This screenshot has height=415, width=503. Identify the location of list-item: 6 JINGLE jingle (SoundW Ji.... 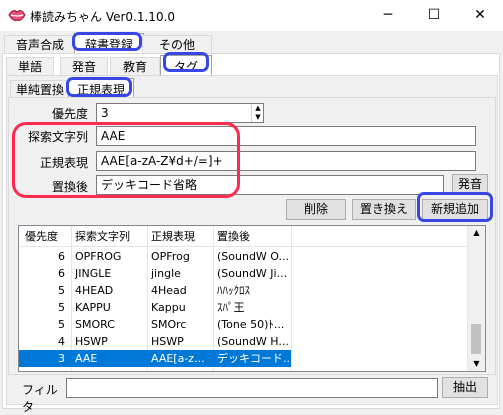
(243, 273).